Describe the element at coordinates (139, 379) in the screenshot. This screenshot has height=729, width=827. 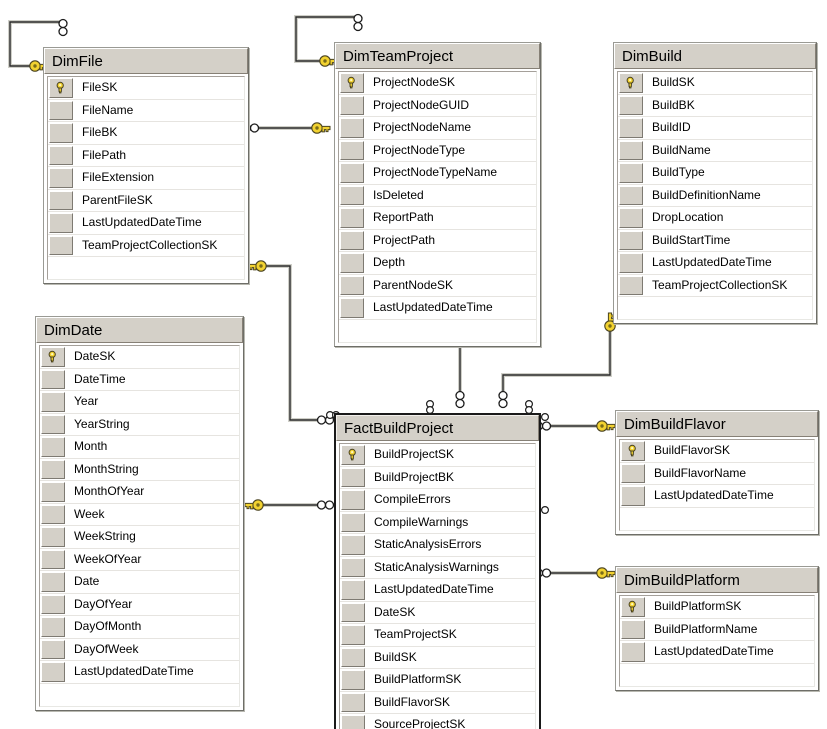
I see `column-row: DateTime` at that location.